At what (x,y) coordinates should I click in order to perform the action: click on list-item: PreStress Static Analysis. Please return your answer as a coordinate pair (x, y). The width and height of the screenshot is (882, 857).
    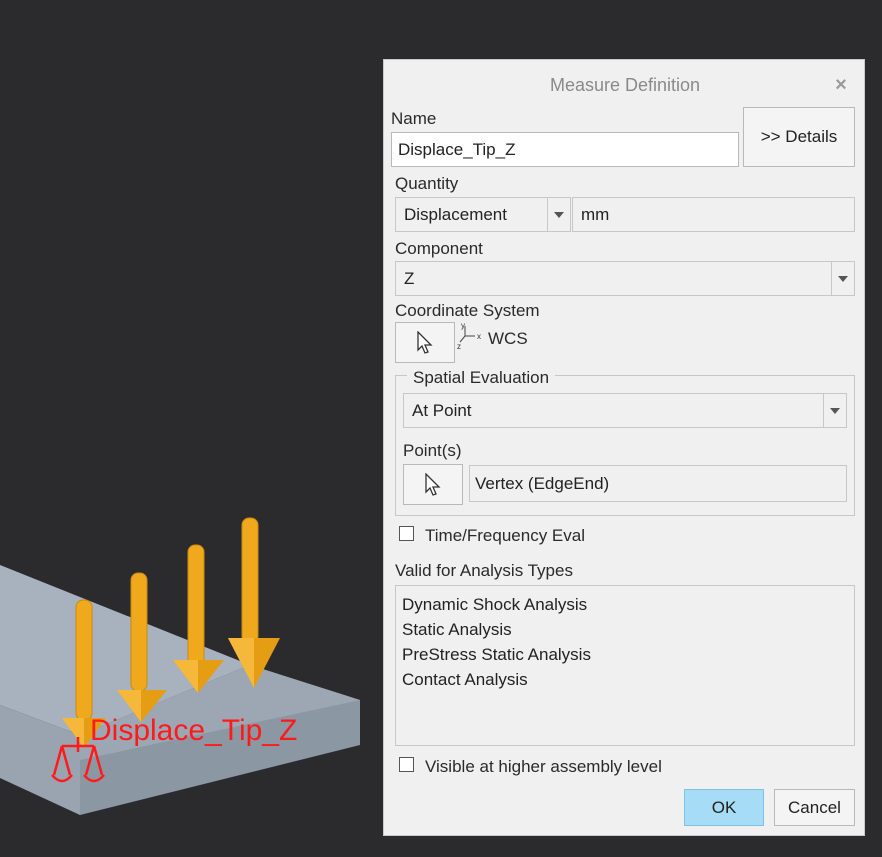
    Looking at the image, I should click on (496, 654).